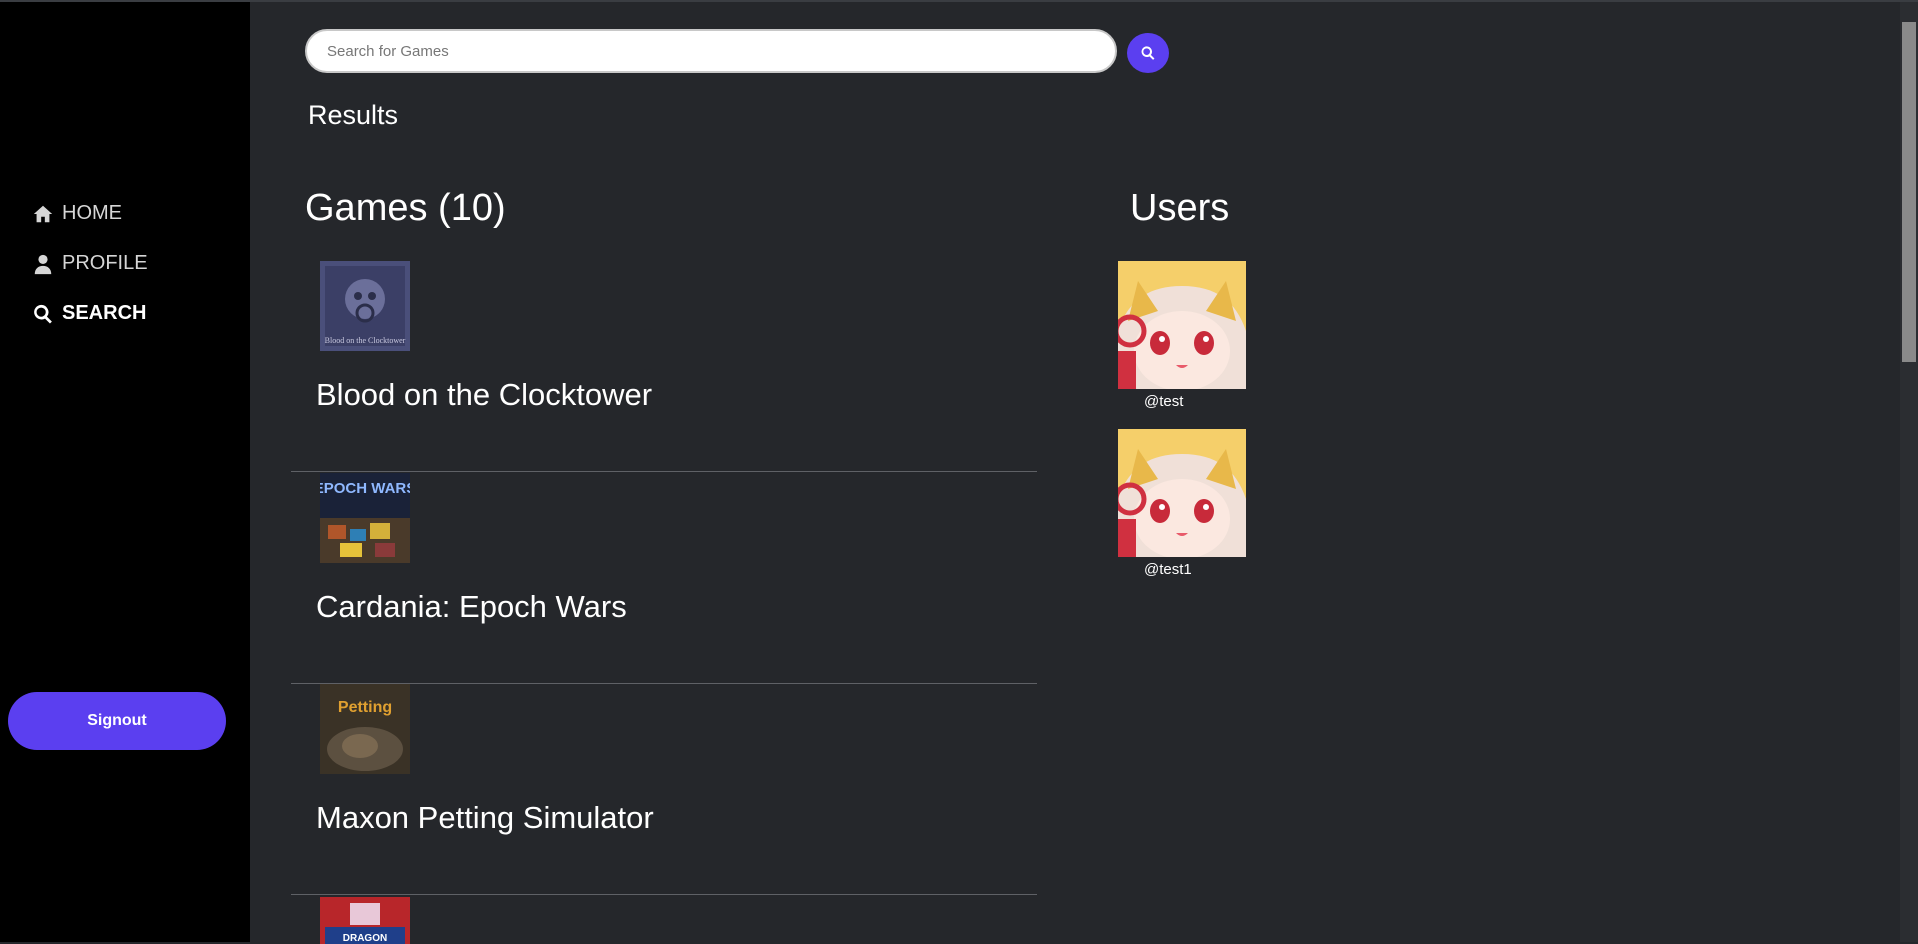 This screenshot has width=1918, height=944. Describe the element at coordinates (664, 789) in the screenshot. I see `game-list-item: Petting Maxon Petting Simulator` at that location.